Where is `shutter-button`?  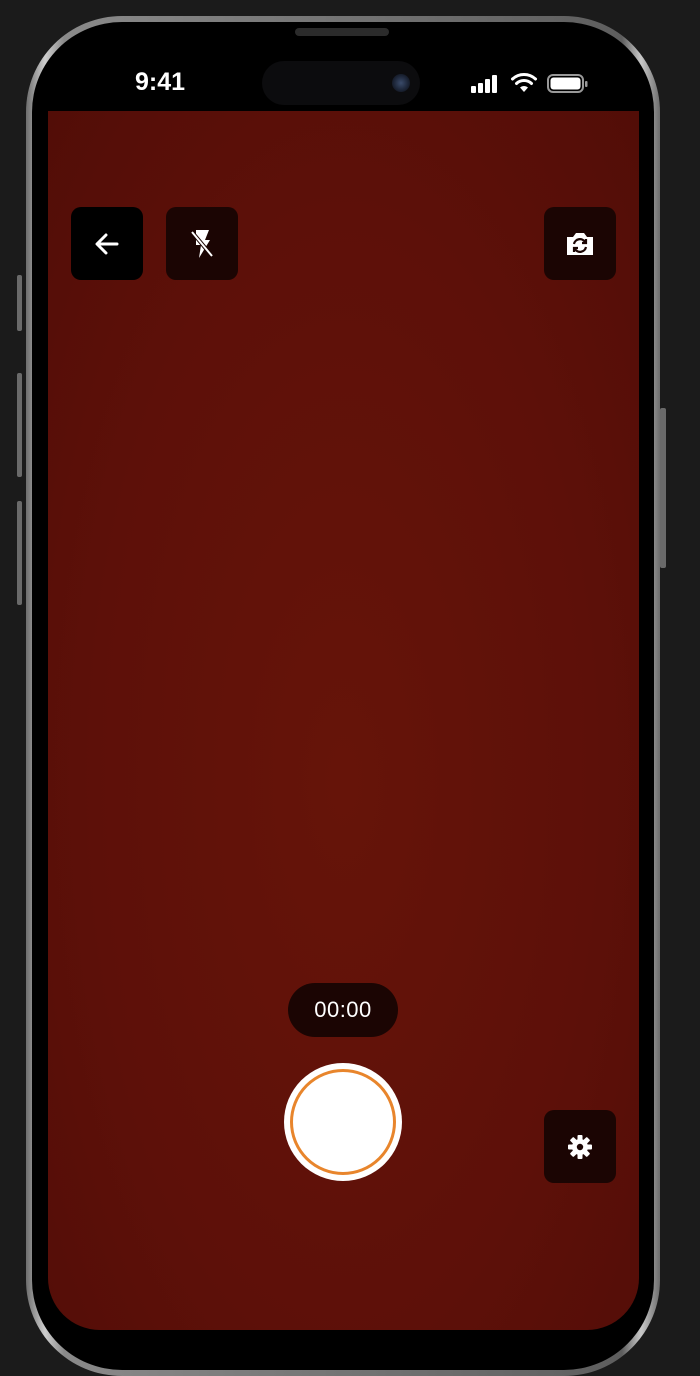 shutter-button is located at coordinates (343, 1122).